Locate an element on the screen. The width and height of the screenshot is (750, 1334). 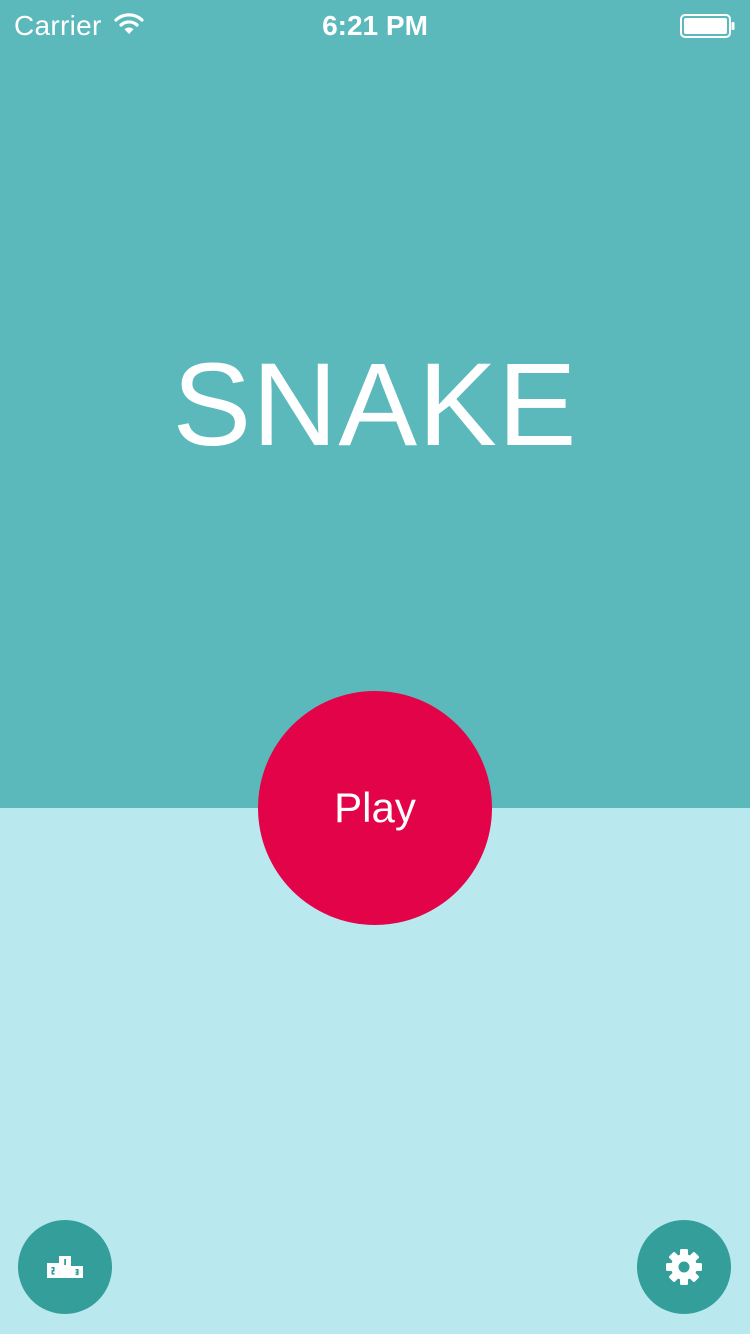
play-button: Play is located at coordinates (375, 808).